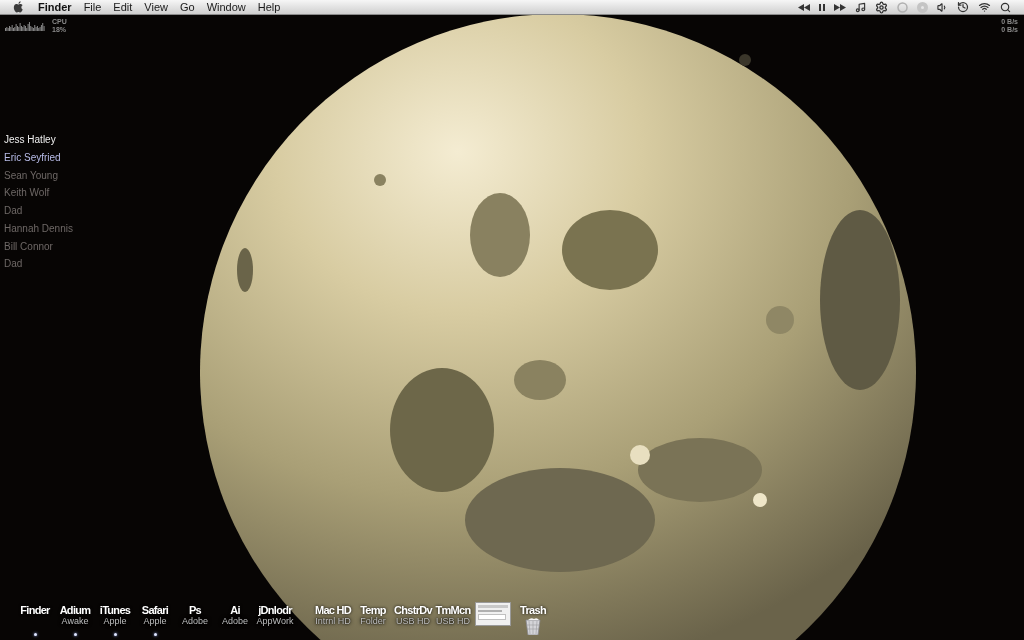 The height and width of the screenshot is (640, 1024). What do you see at coordinates (31, 175) in the screenshot?
I see `contact-name: Sean Young` at bounding box center [31, 175].